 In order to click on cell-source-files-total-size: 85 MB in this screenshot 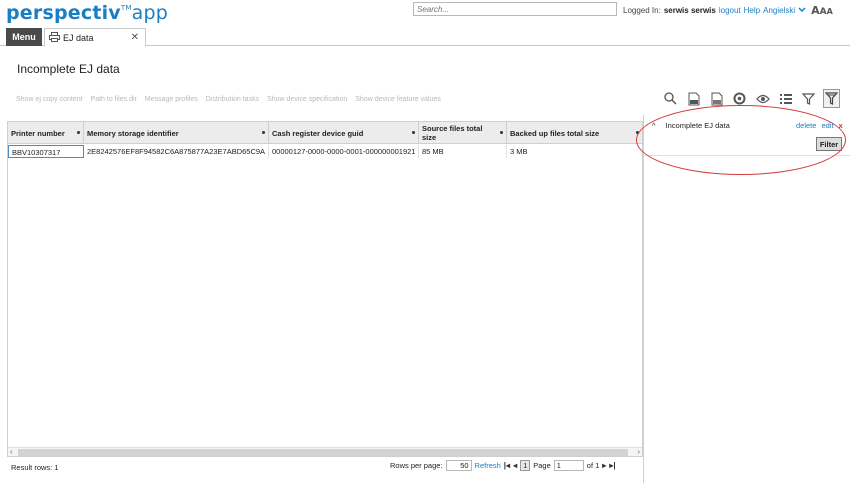, I will do `click(463, 151)`.